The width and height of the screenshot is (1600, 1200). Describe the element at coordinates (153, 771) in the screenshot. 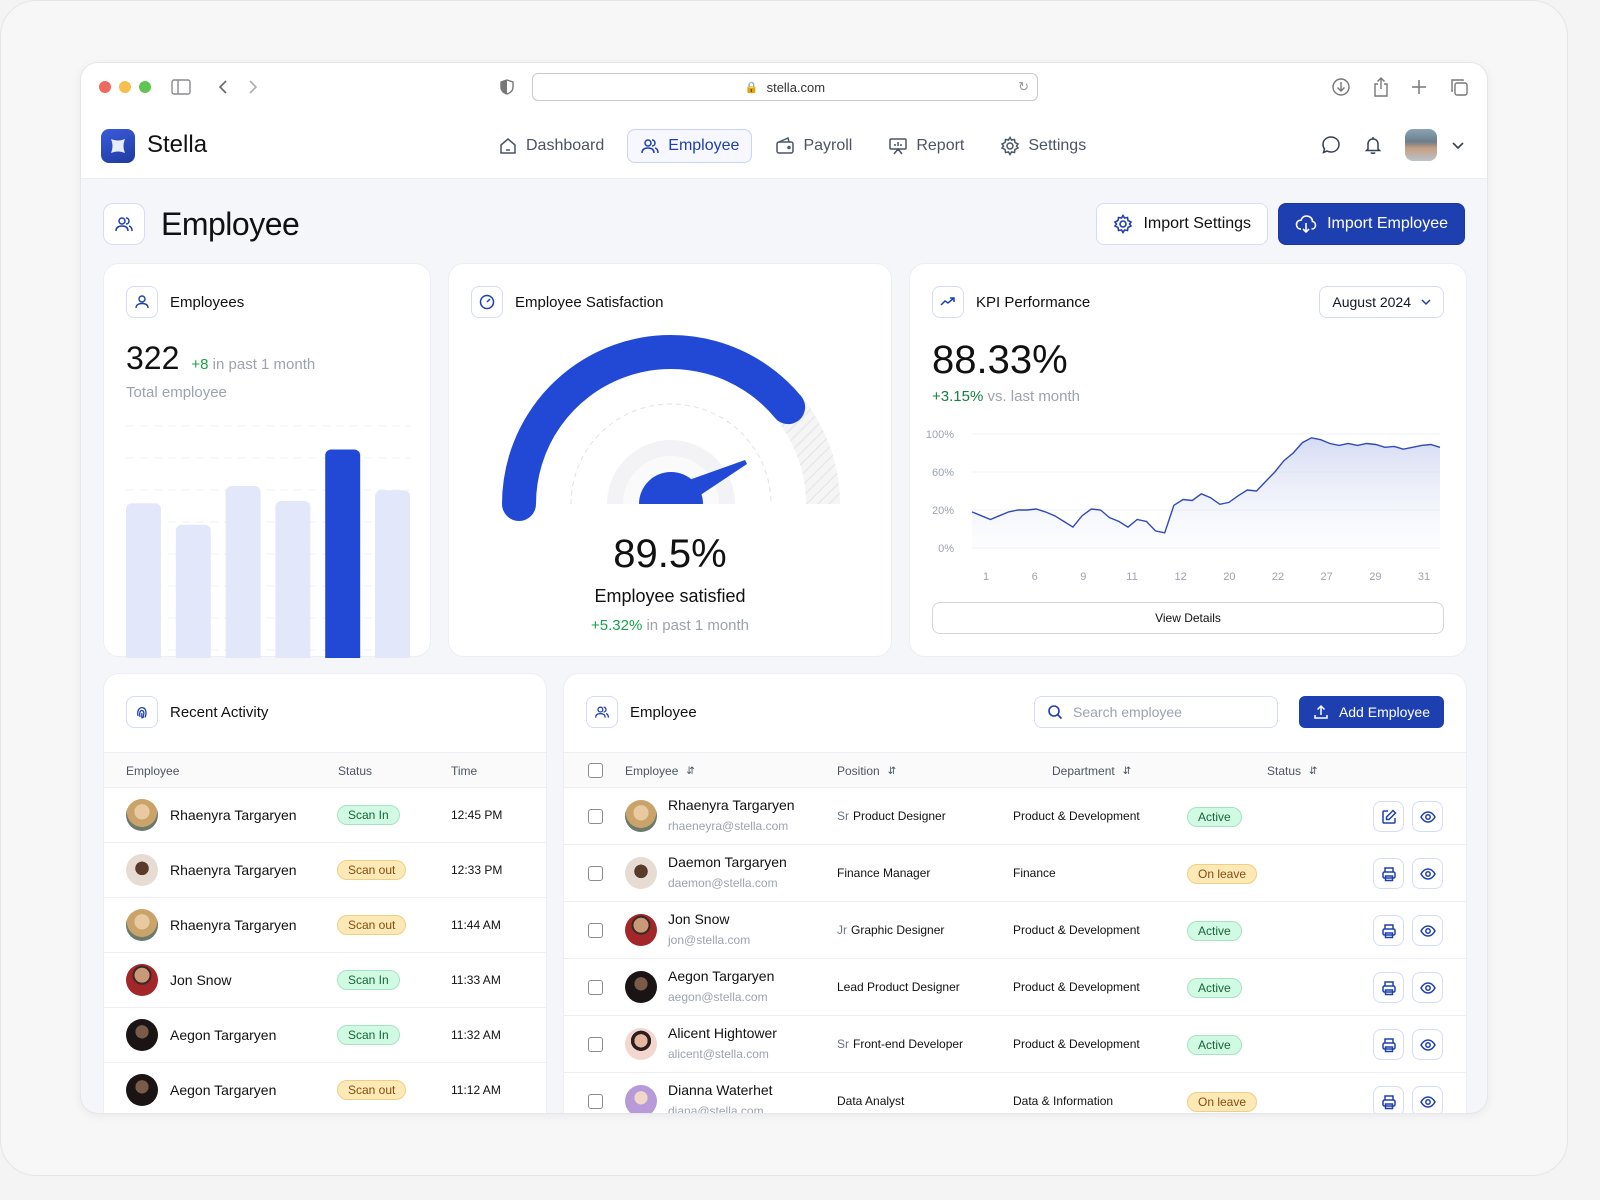

I see `col-employee: Employee` at that location.